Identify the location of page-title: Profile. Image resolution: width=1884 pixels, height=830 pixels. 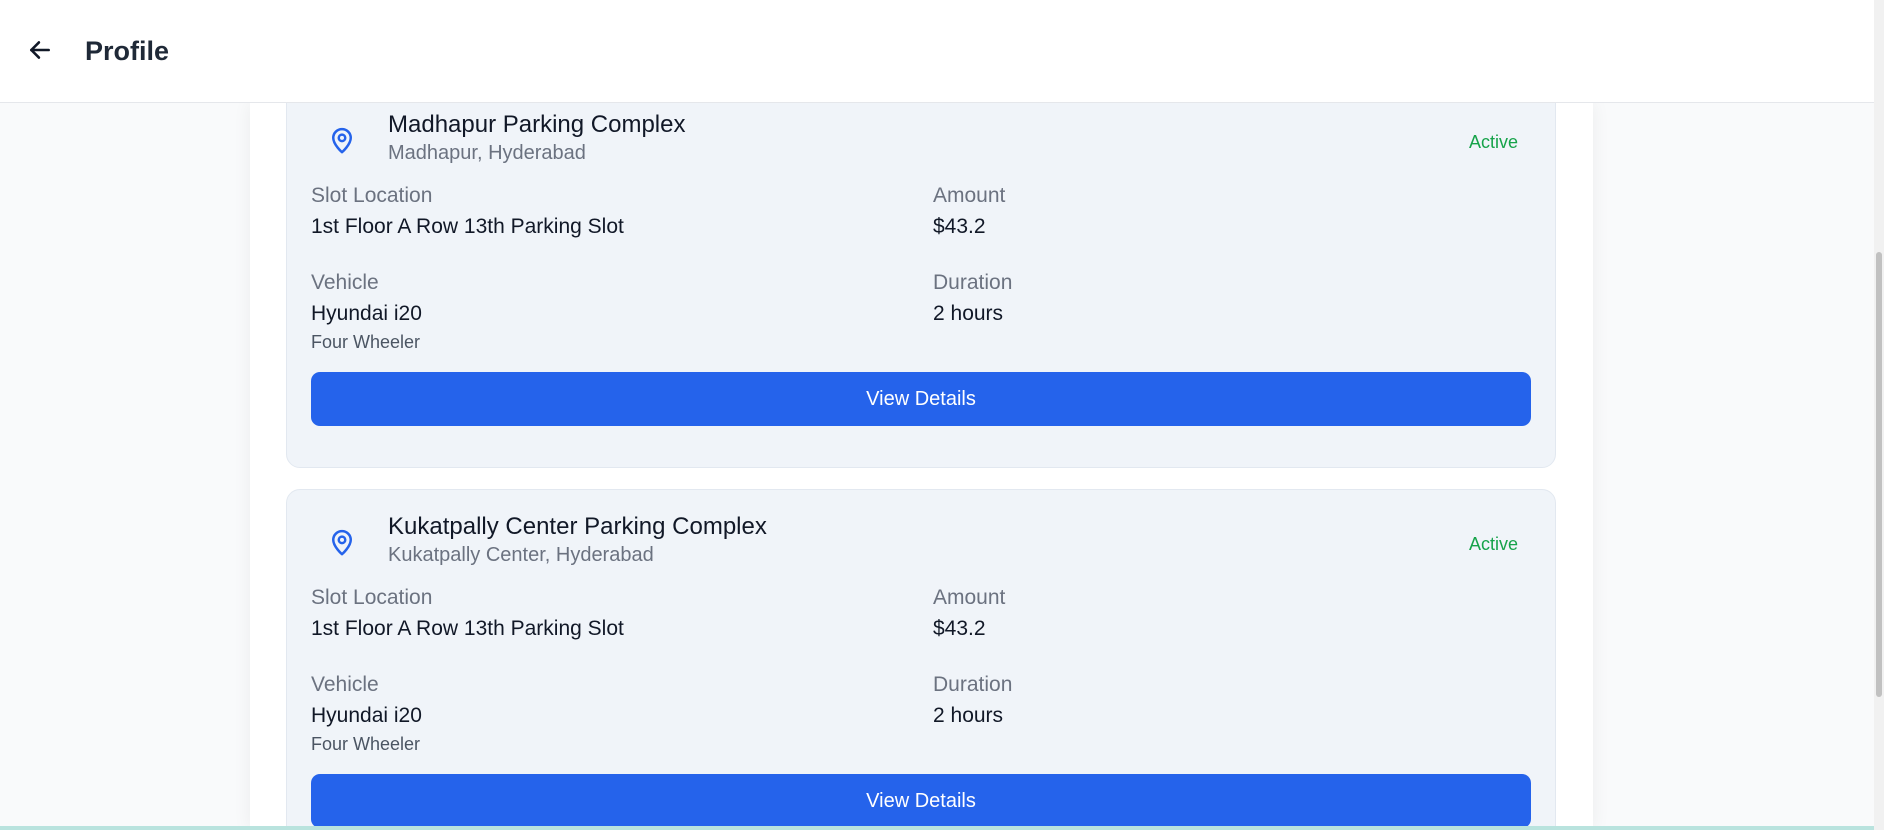
(127, 51).